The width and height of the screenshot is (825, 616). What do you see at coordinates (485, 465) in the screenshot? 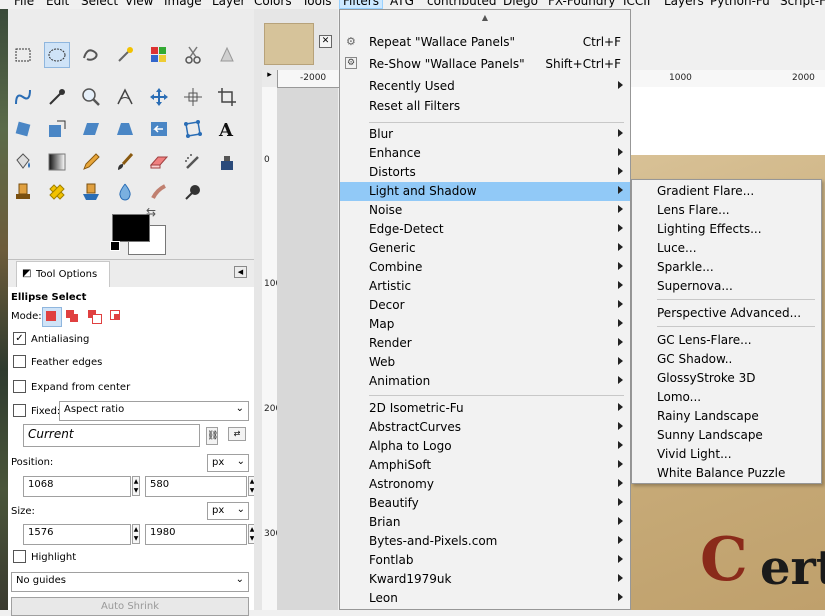
I see `menu-item-amphisoft: AmphiSoft` at bounding box center [485, 465].